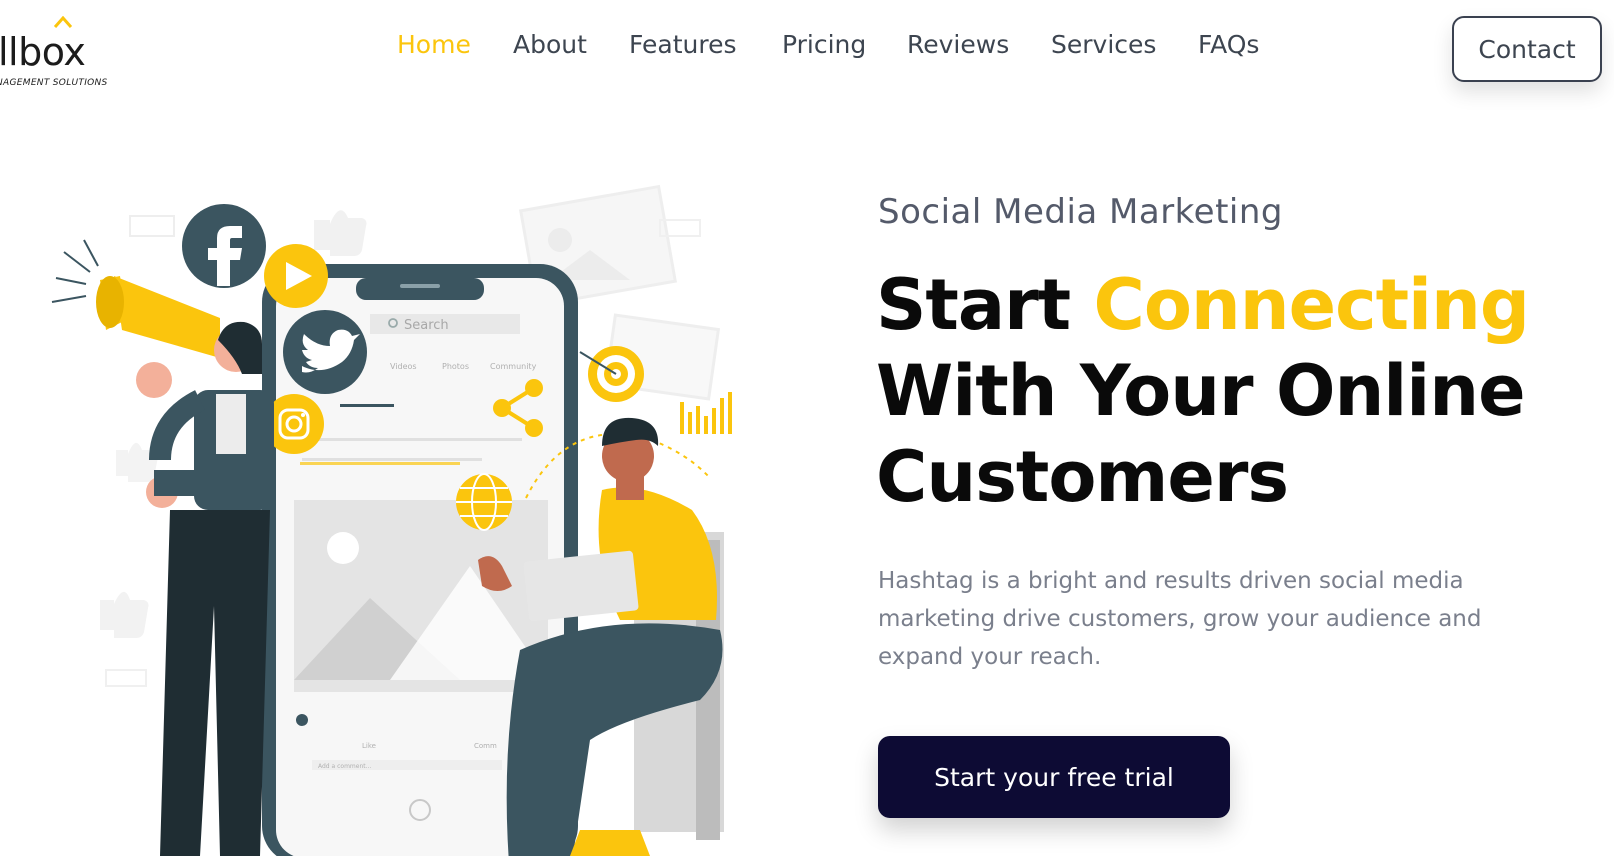 The height and width of the screenshot is (856, 1614). What do you see at coordinates (985, 305) in the screenshot?
I see `headline-start: Start` at bounding box center [985, 305].